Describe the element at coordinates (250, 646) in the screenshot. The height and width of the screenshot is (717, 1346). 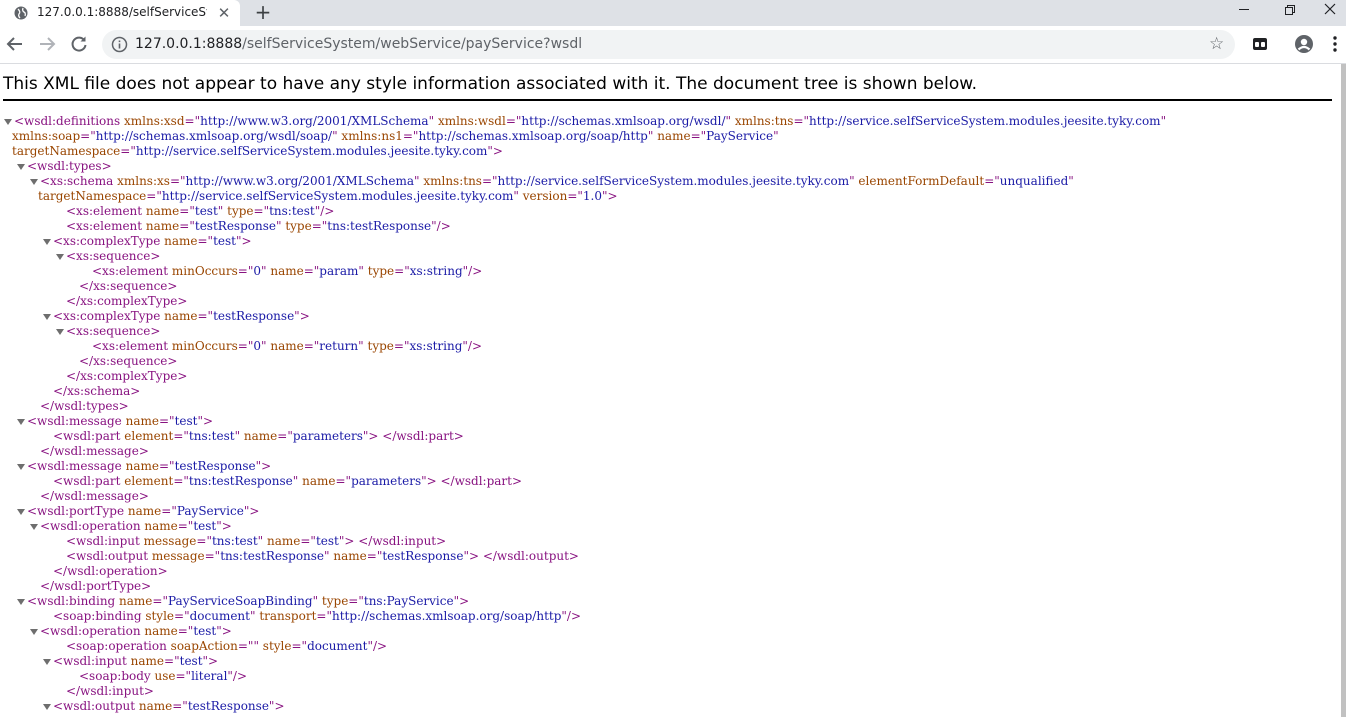
I see `xml-tag-text: =""` at that location.